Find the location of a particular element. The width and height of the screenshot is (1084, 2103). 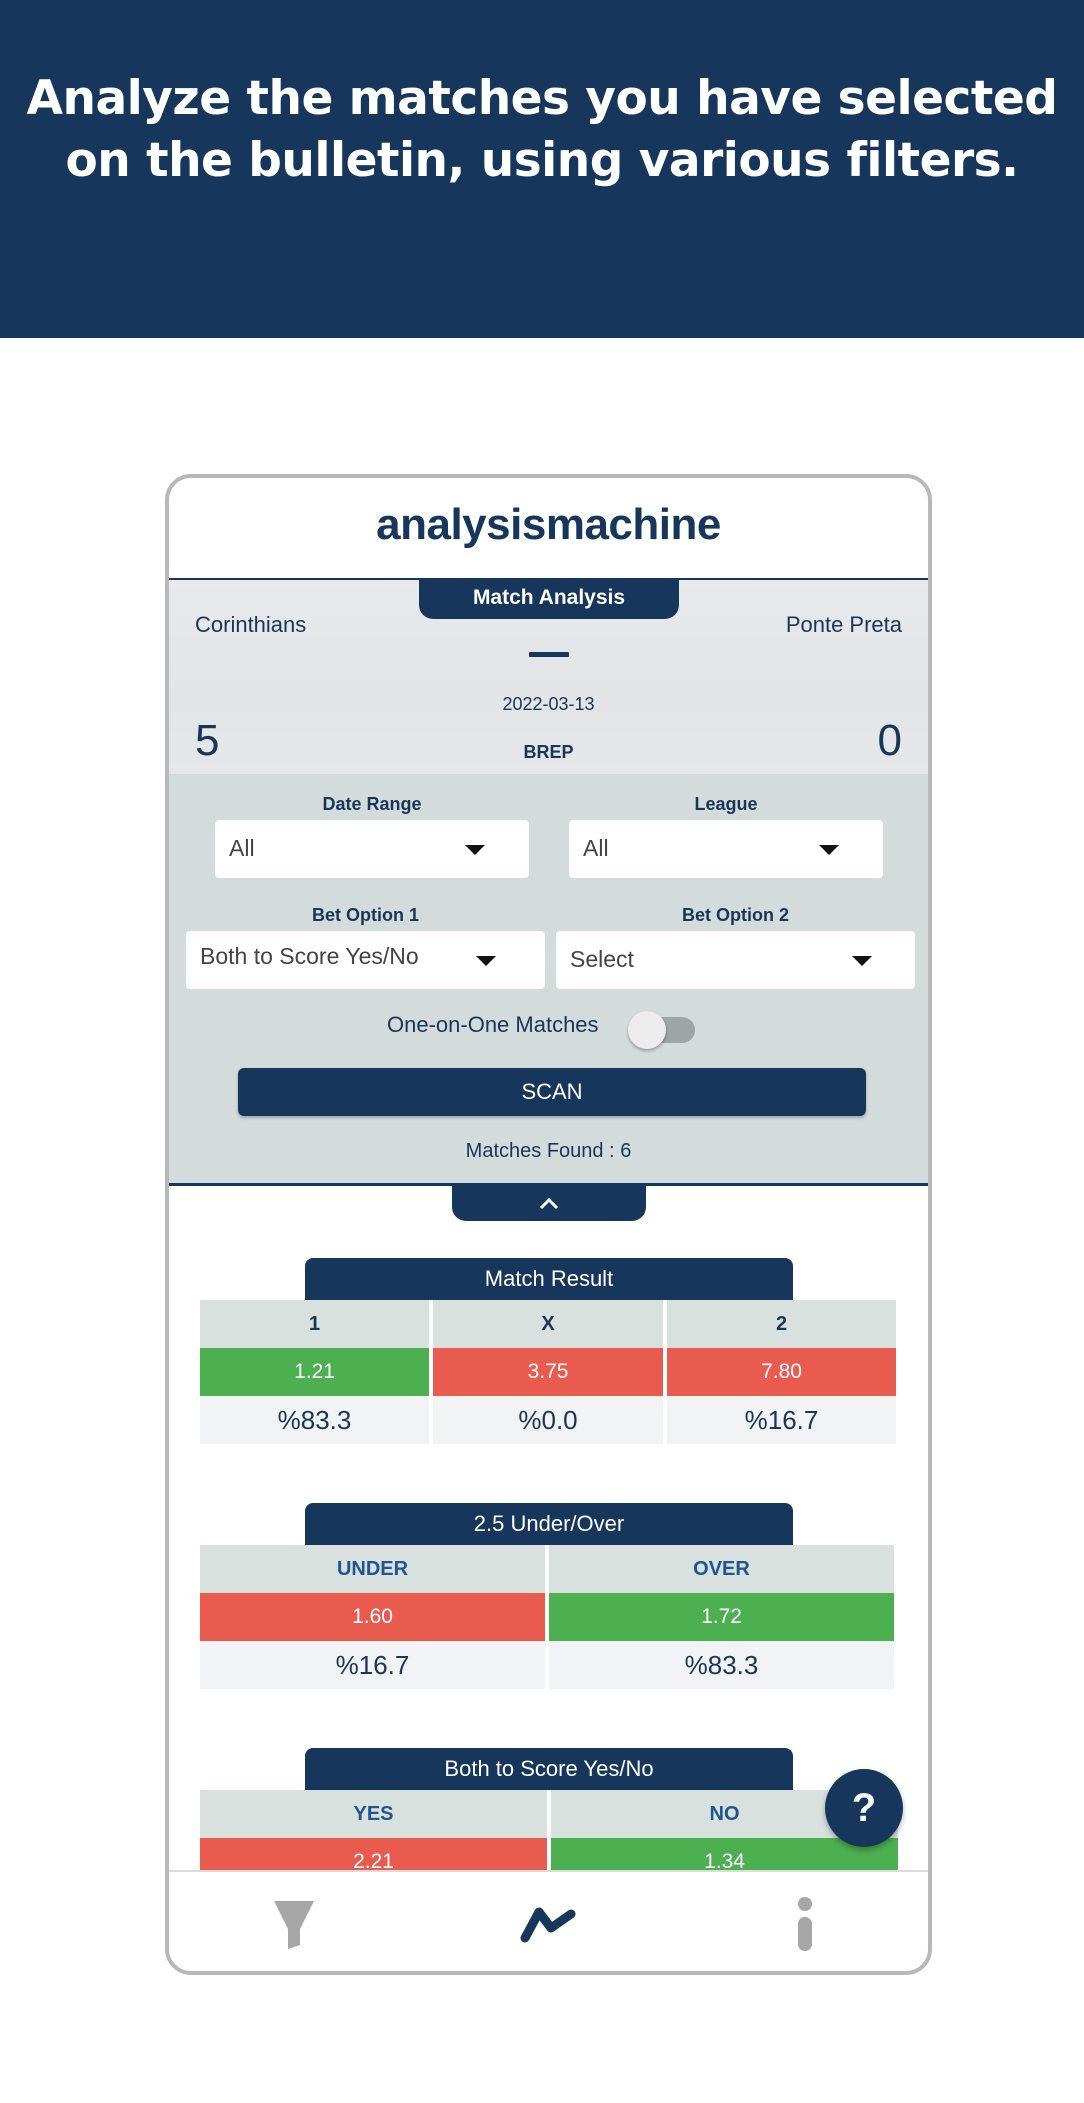

date-range-label: Date Range is located at coordinates (372, 804).